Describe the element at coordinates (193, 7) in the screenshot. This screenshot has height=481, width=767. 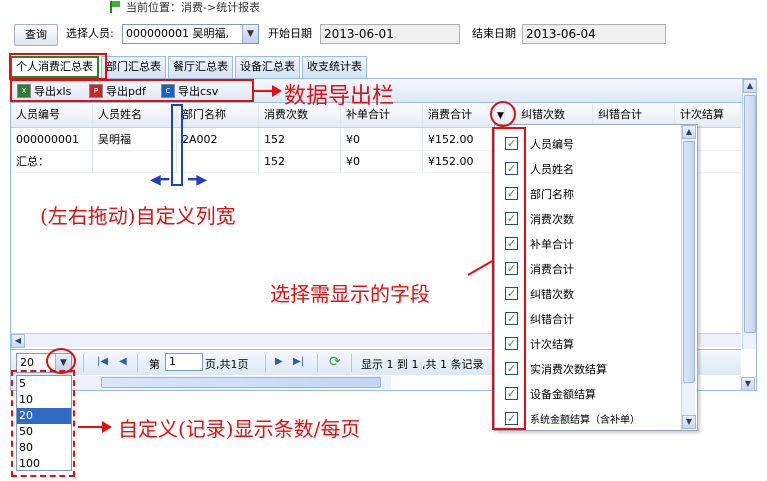
I see `breadcrumb-text: 当前位置：消费->统计报表` at that location.